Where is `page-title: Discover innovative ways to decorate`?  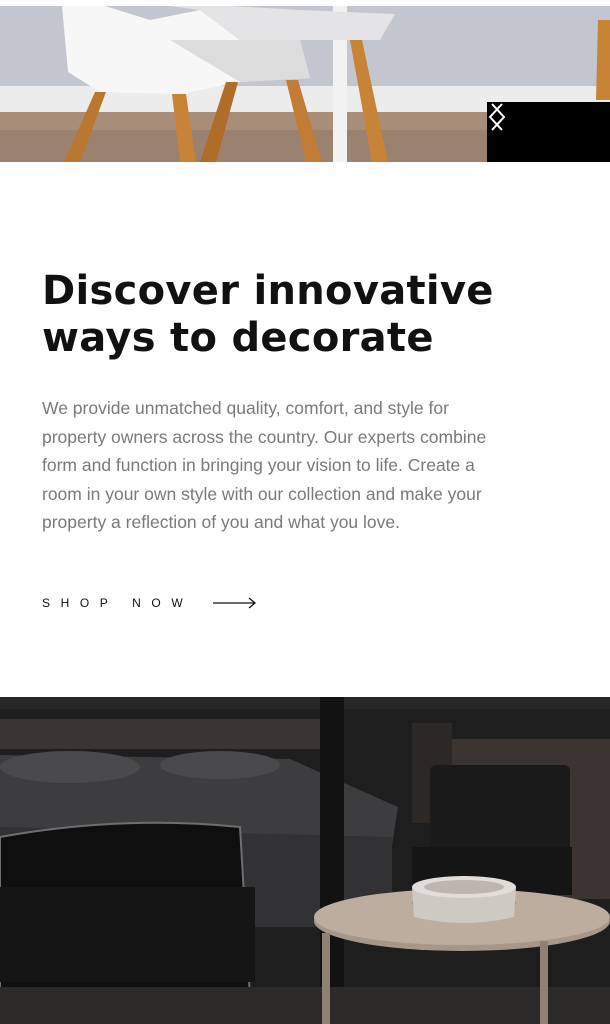 page-title: Discover innovative ways to decorate is located at coordinates (307, 315).